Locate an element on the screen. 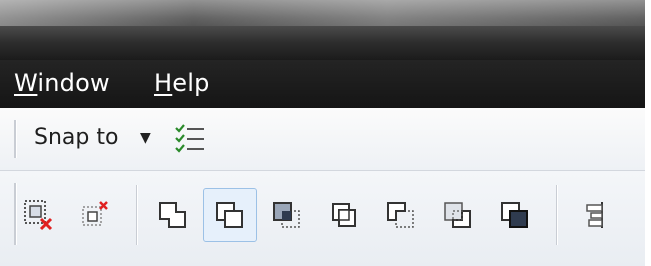 This screenshot has height=266, width=651. intersection-fill is located at coordinates (286, 215).